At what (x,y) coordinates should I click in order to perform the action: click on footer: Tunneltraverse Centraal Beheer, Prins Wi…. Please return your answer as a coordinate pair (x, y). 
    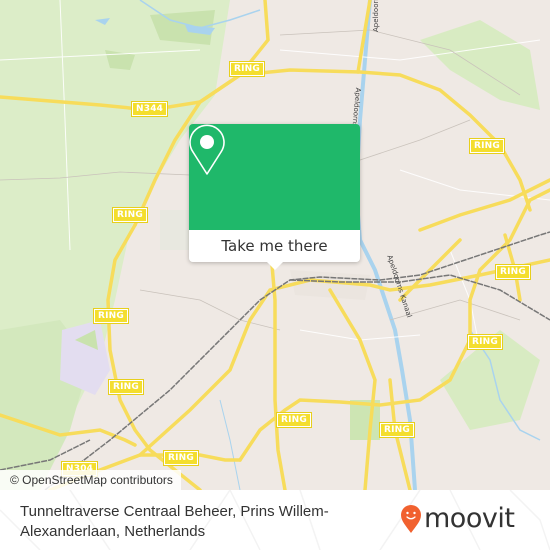
    Looking at the image, I should click on (275, 520).